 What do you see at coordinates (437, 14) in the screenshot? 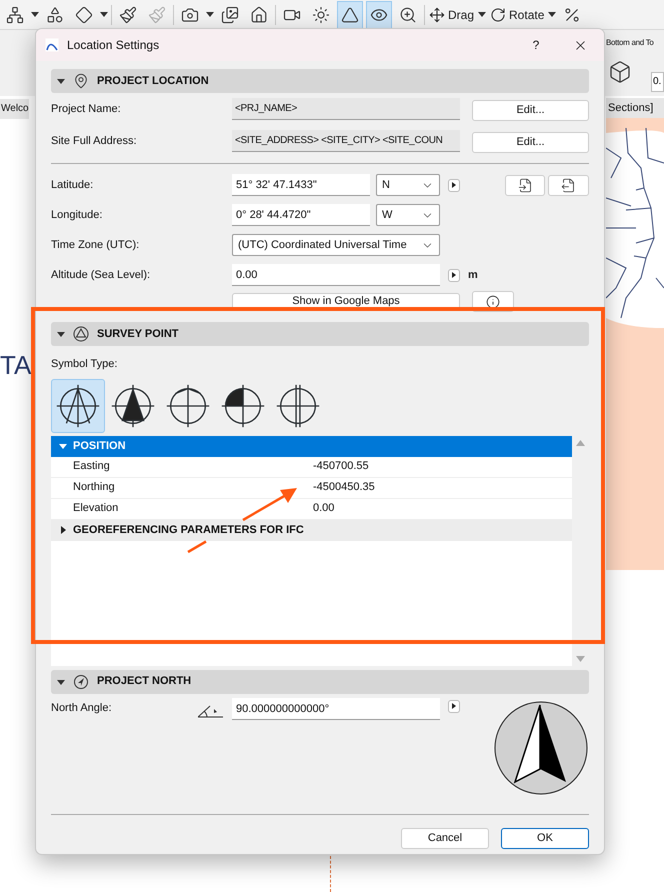
I see `move-icon` at bounding box center [437, 14].